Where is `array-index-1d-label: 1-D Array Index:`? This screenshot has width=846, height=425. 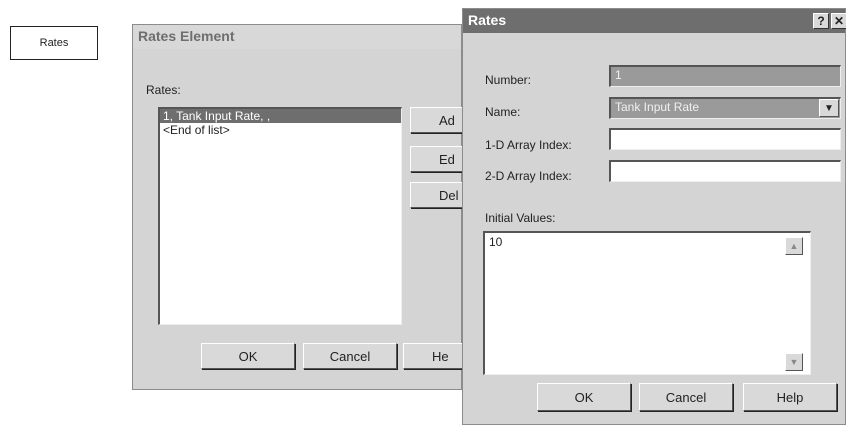
array-index-1d-label: 1-D Array Index: is located at coordinates (528, 145).